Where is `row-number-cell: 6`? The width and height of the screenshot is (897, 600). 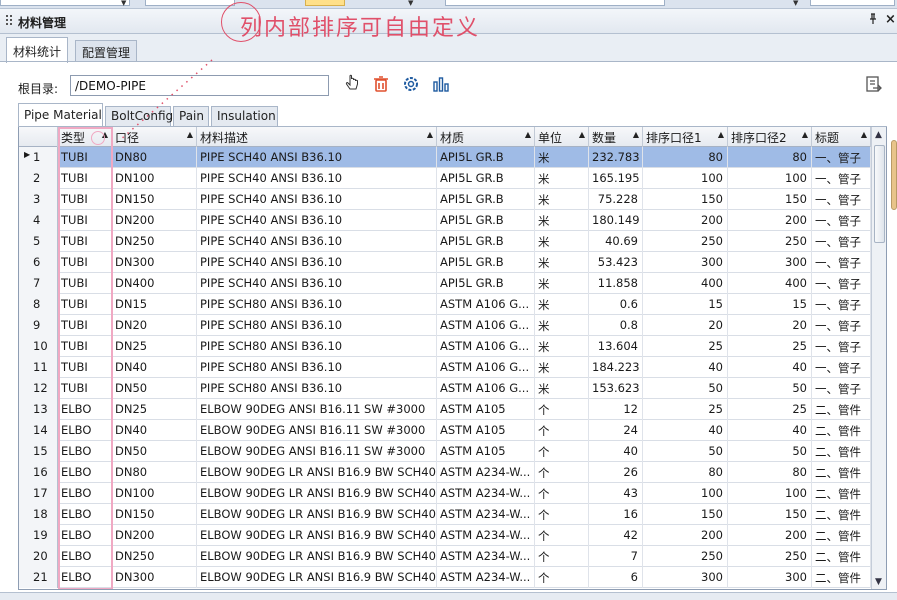 row-number-cell: 6 is located at coordinates (38, 262).